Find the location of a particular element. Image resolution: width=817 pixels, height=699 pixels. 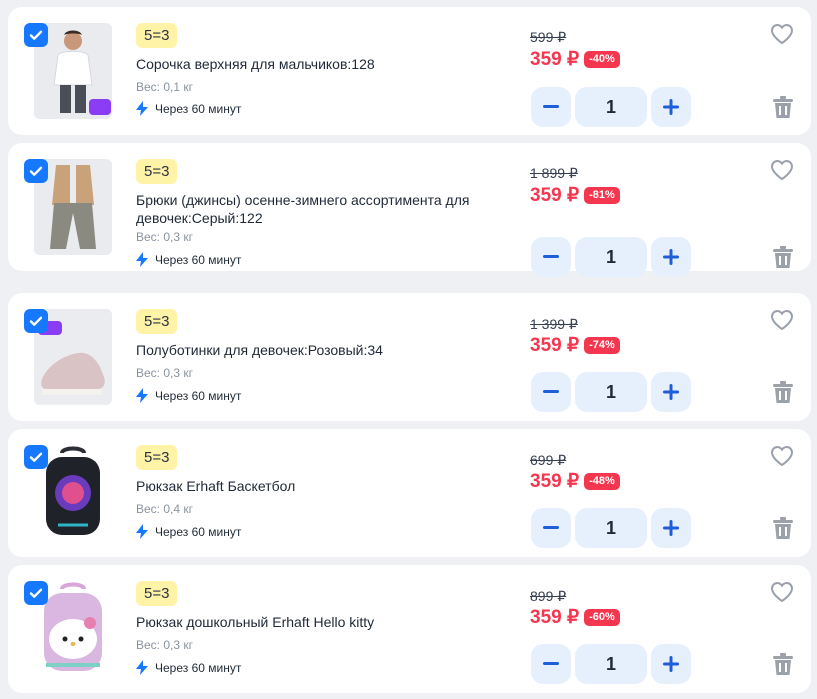

current-price: 359 ₽ -60% is located at coordinates (575, 617).